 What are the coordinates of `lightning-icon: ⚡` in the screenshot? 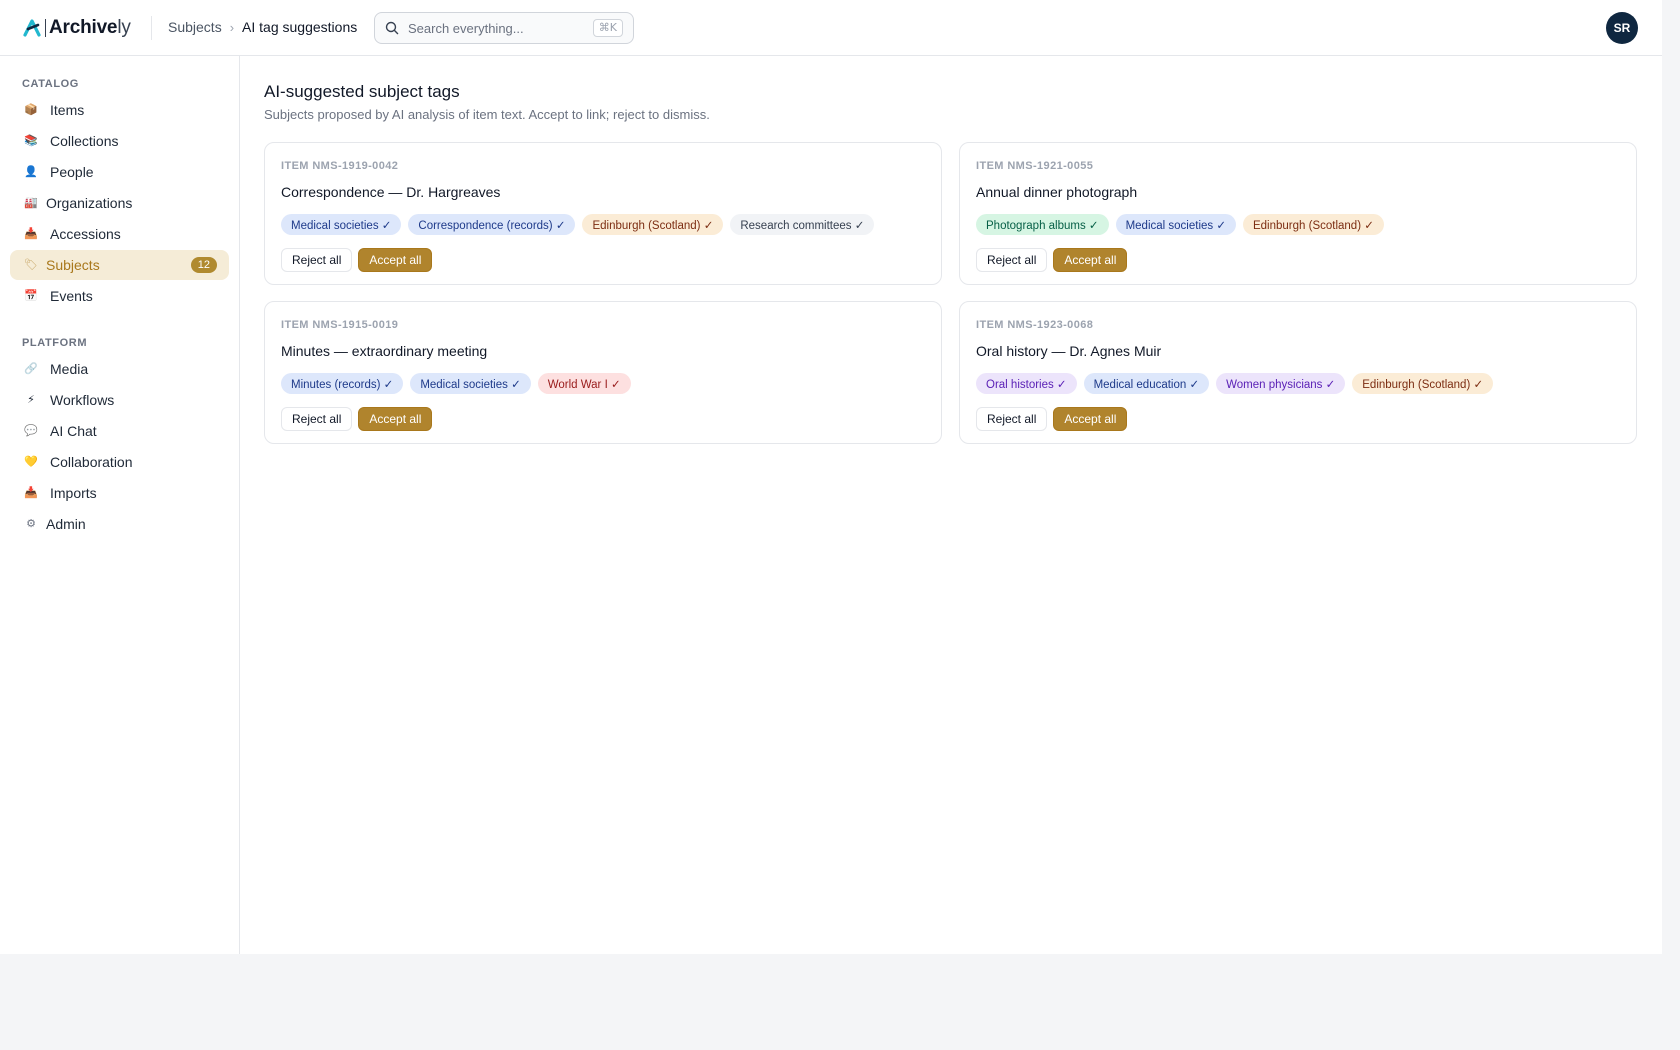 It's located at (31, 400).